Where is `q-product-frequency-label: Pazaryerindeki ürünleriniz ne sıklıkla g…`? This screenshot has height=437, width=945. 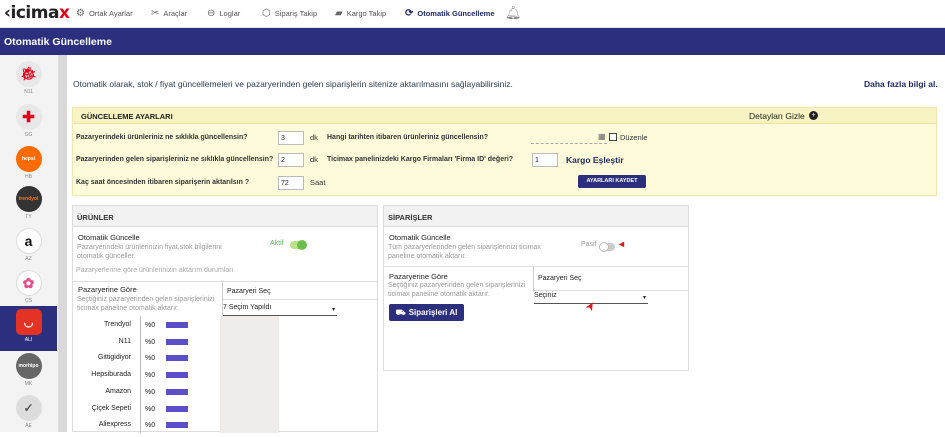 q-product-frequency-label: Pazaryerindeki ürünleriniz ne sıklıkla g… is located at coordinates (162, 137).